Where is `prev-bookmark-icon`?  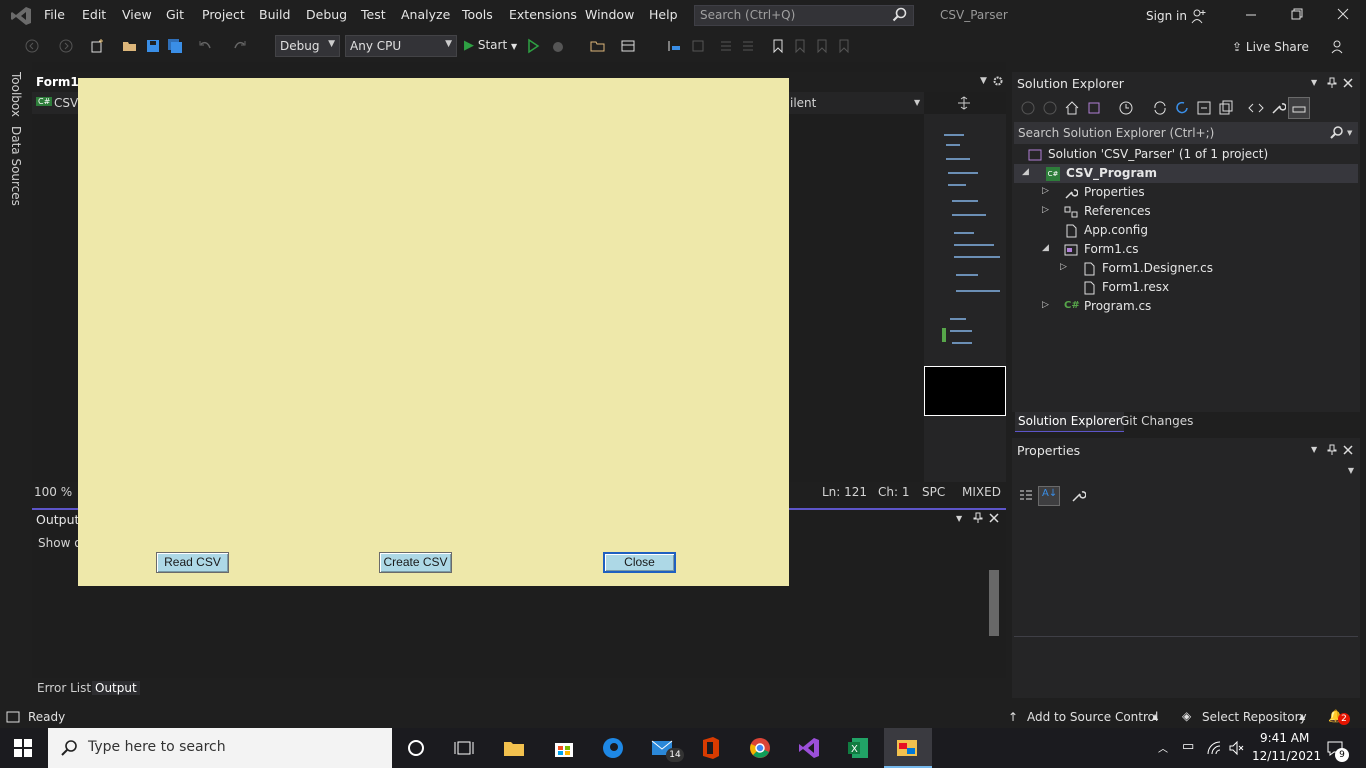
prev-bookmark-icon is located at coordinates (800, 46).